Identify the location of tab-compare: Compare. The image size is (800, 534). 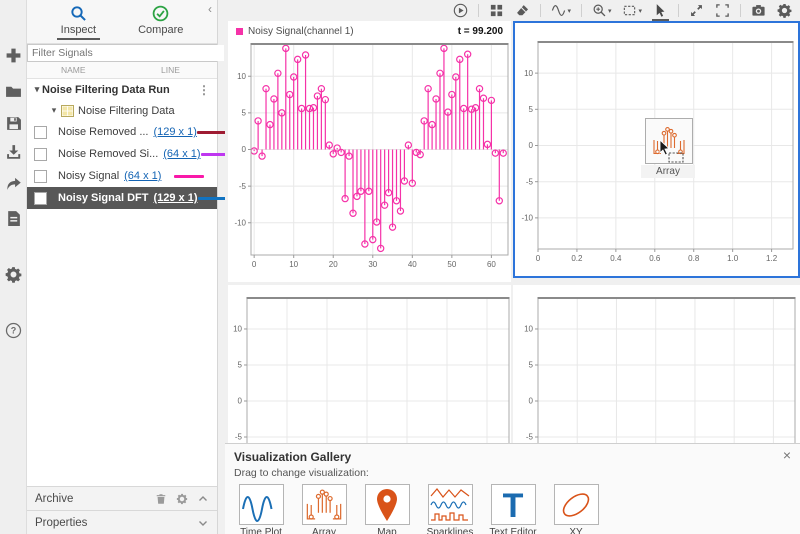
(160, 24).